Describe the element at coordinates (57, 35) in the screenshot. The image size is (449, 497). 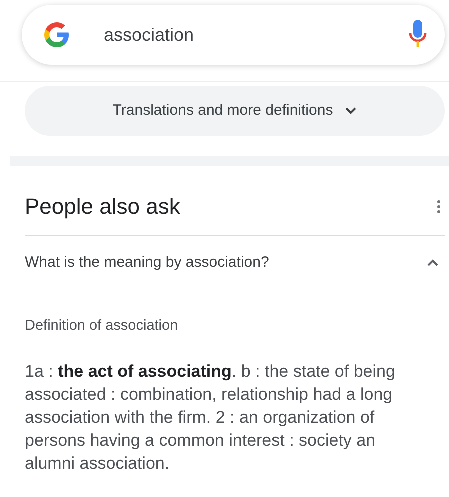
I see `google-logo-icon` at that location.